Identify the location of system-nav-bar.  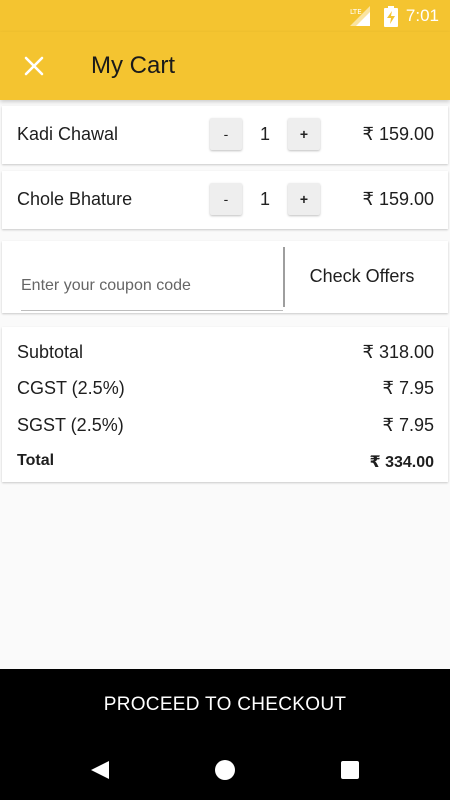
(225, 770).